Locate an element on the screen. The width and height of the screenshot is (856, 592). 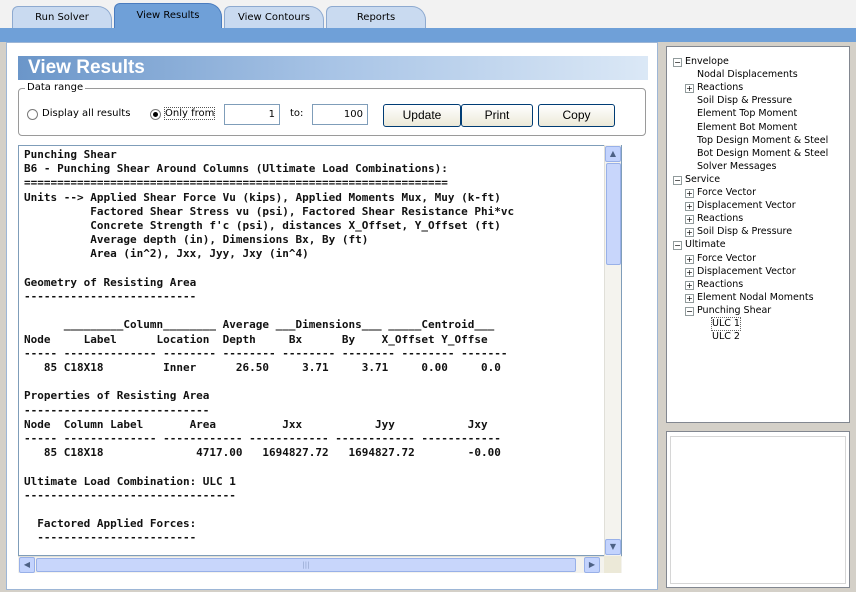
horizontal-scroll-thumb: ||| is located at coordinates (306, 565).